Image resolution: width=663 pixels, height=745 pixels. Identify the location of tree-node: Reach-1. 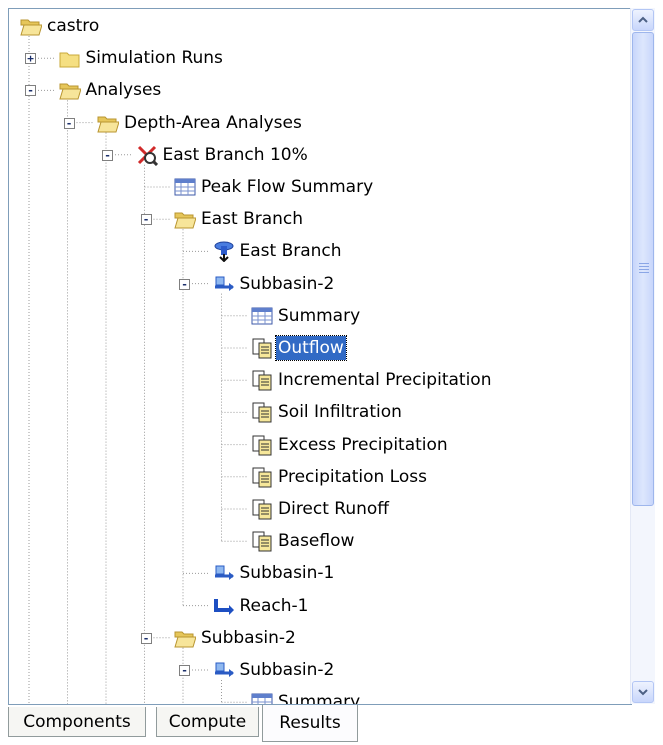
(262, 606).